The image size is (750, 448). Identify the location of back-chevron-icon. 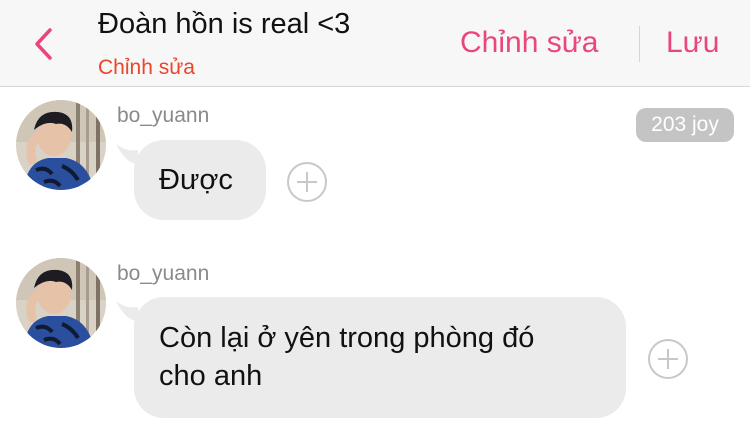
(43, 44).